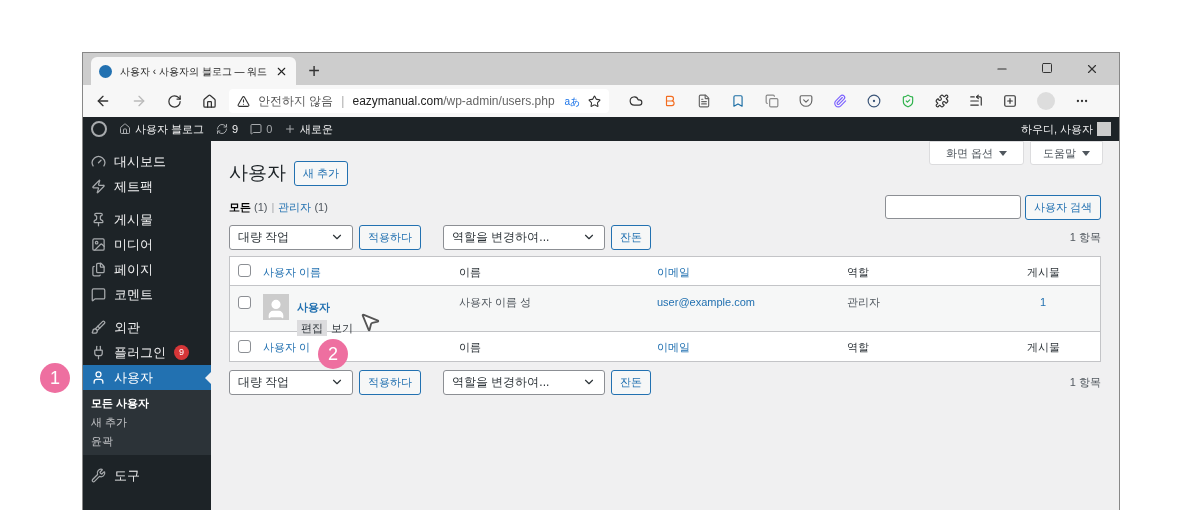 The height and width of the screenshot is (510, 1200). Describe the element at coordinates (98, 327) in the screenshot. I see `brush-icon` at that location.